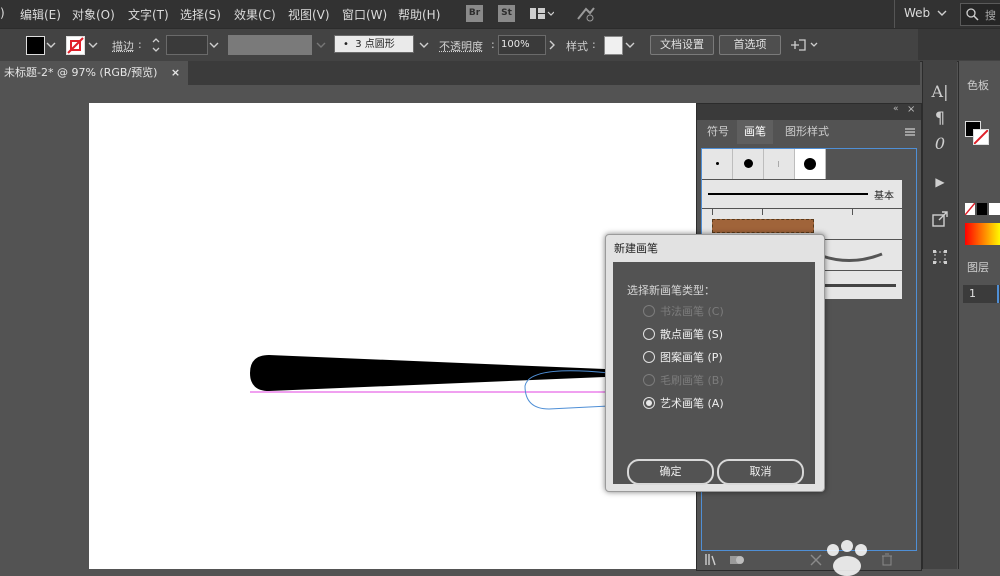 The width and height of the screenshot is (1000, 576). I want to click on right-panel-dock: 色板 图层 1, so click(979, 315).